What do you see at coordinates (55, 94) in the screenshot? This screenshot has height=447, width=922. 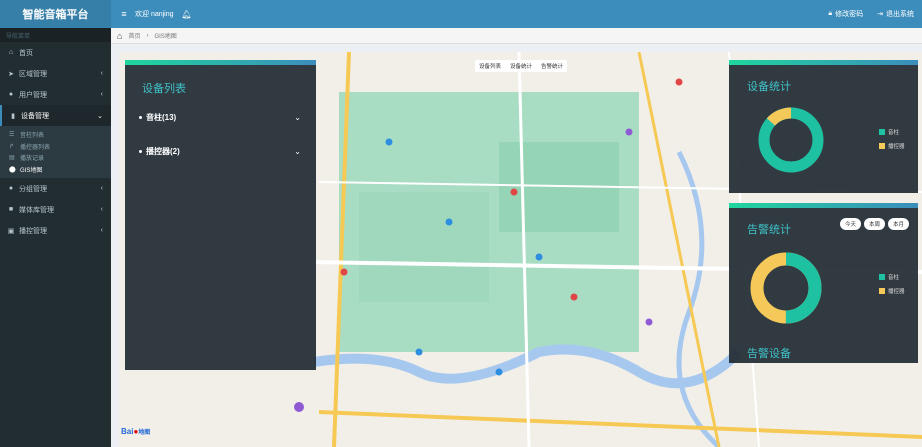 I see `sidebar-item-users: ● 用户管理 ‹` at bounding box center [55, 94].